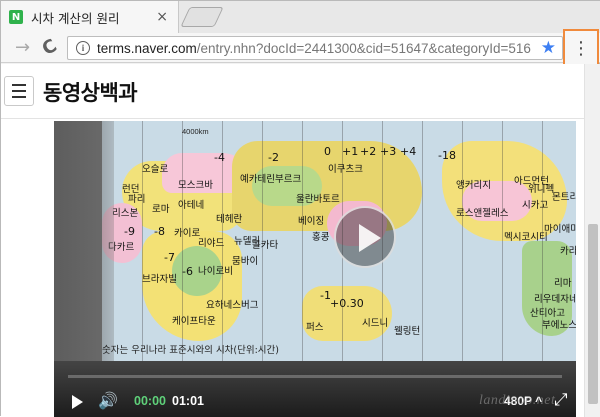 The width and height of the screenshot is (600, 417). Describe the element at coordinates (564, 197) in the screenshot. I see `city-label: 몬트리` at that location.